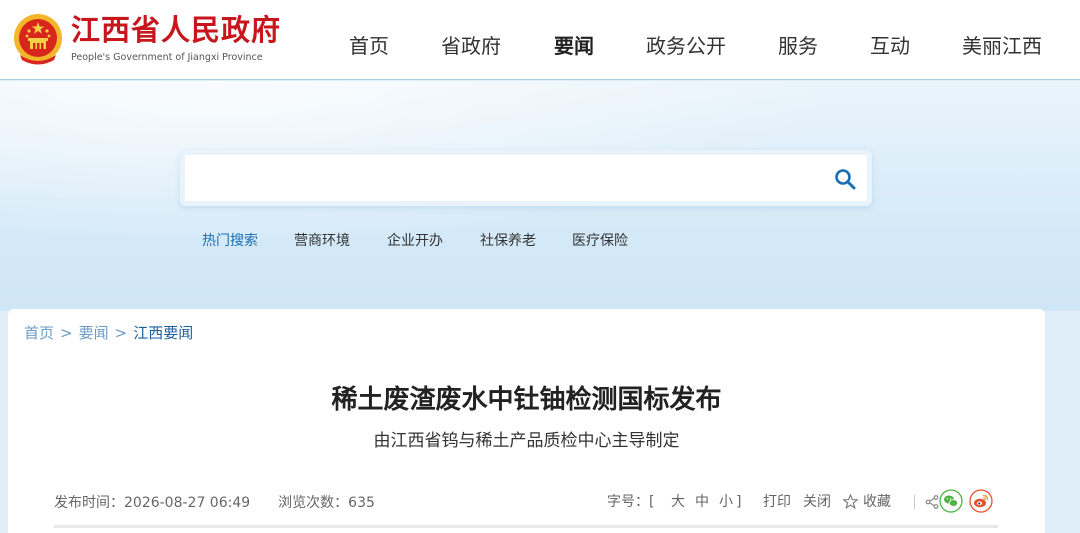  I want to click on publish-time-label: 发布时间：, so click(89, 503).